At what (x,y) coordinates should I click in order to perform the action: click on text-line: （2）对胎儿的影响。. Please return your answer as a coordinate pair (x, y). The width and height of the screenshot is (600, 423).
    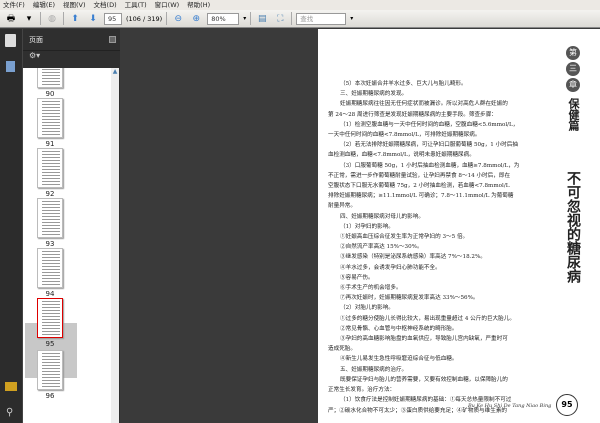
    Looking at the image, I should click on (367, 308).